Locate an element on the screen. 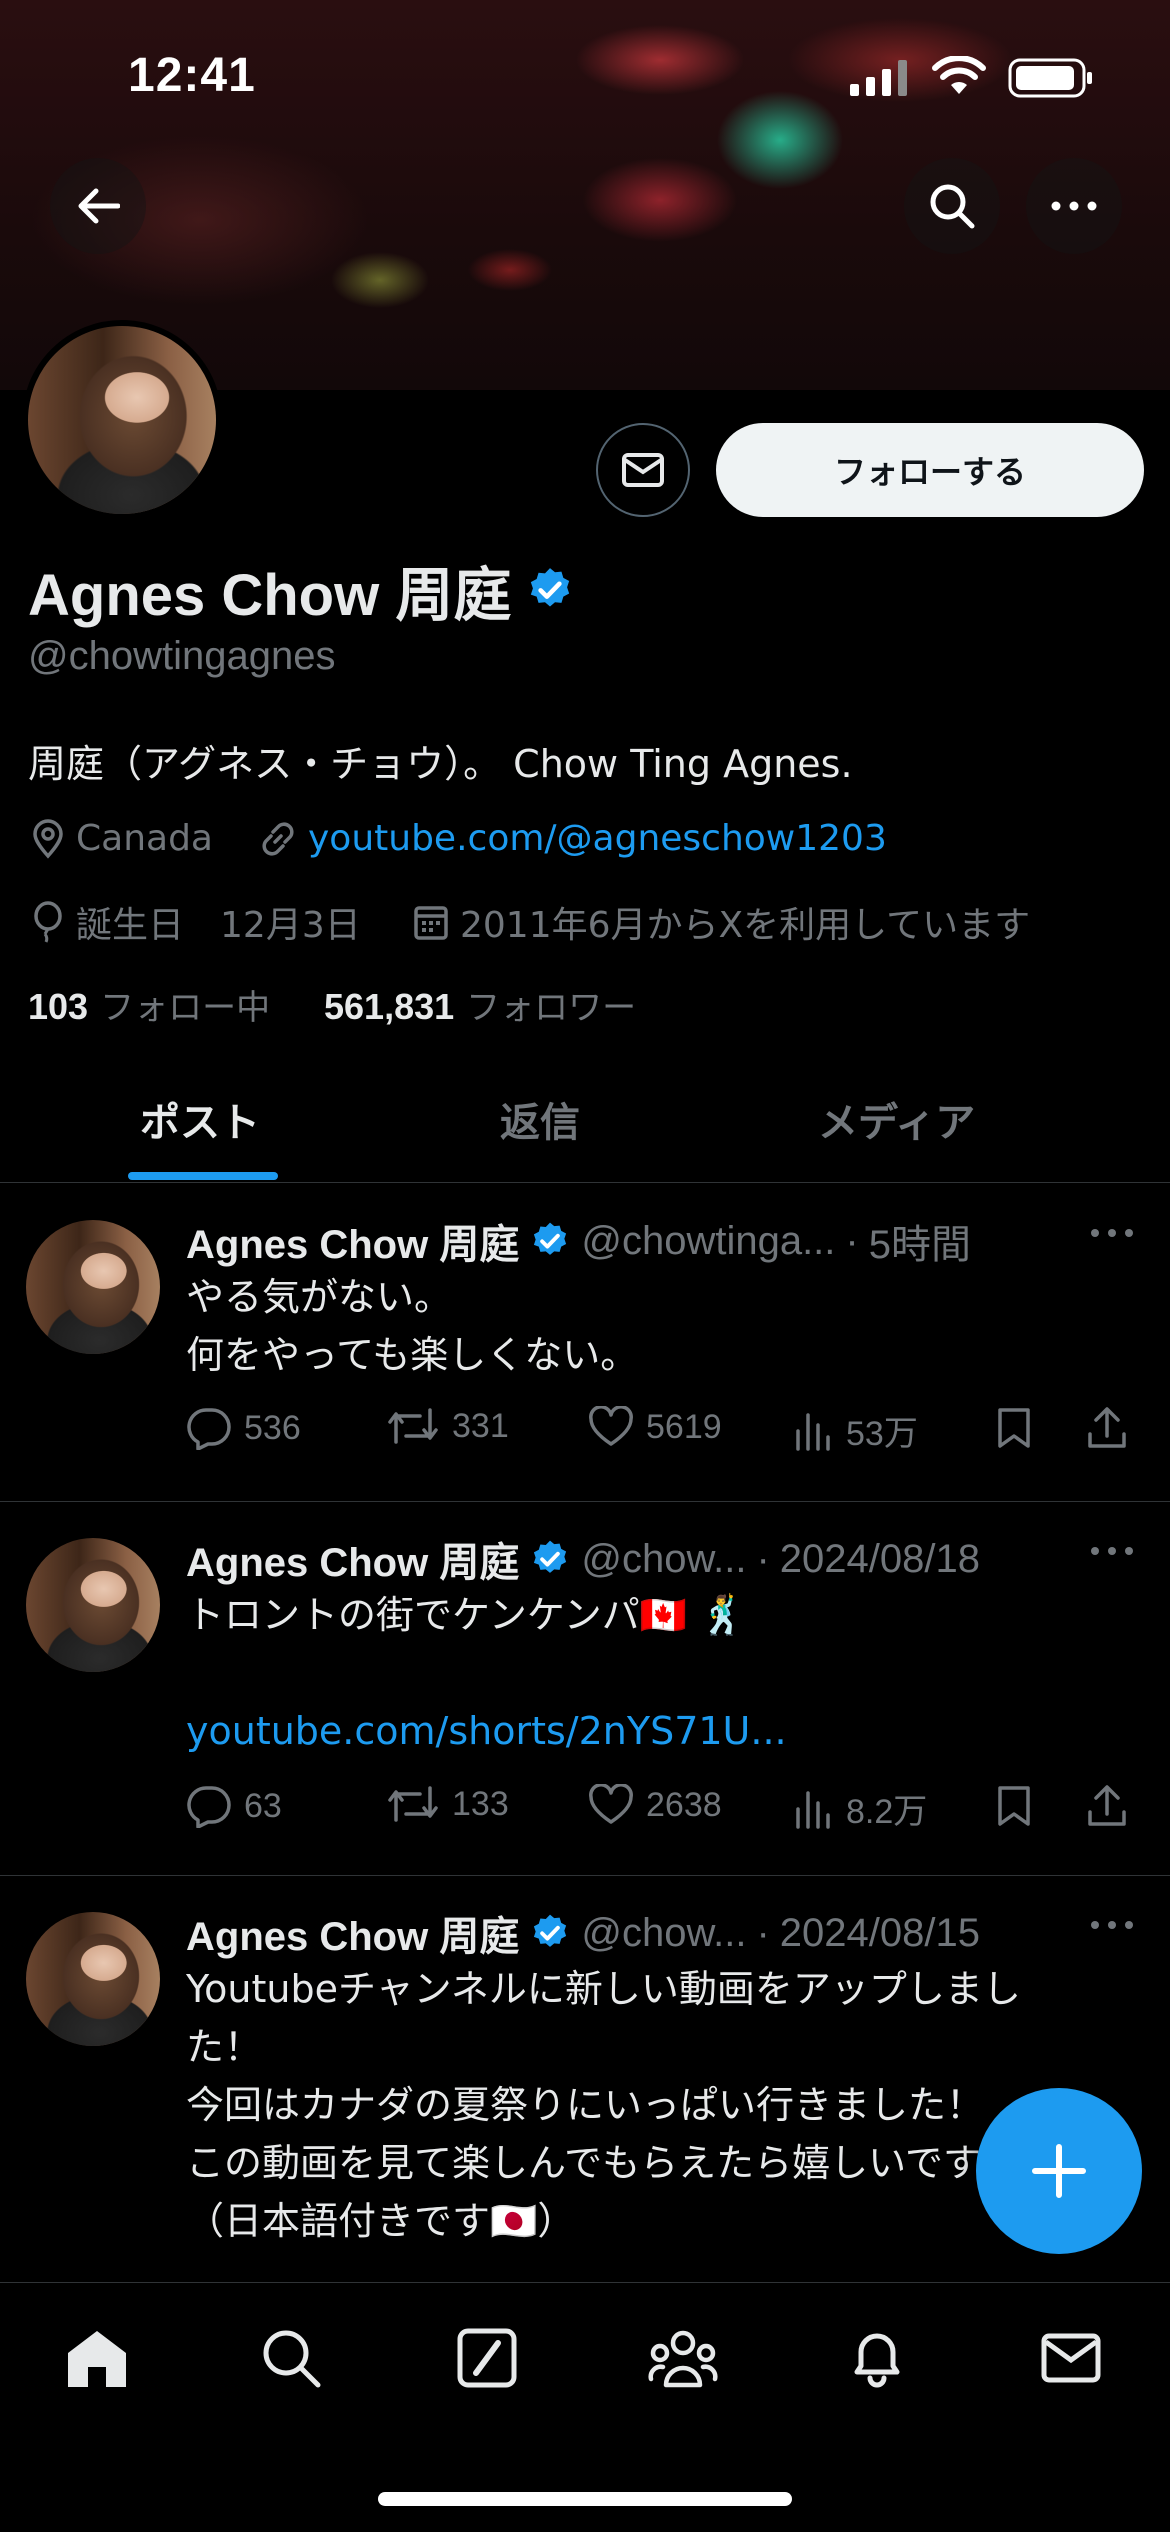  more-options-button is located at coordinates (1074, 206).